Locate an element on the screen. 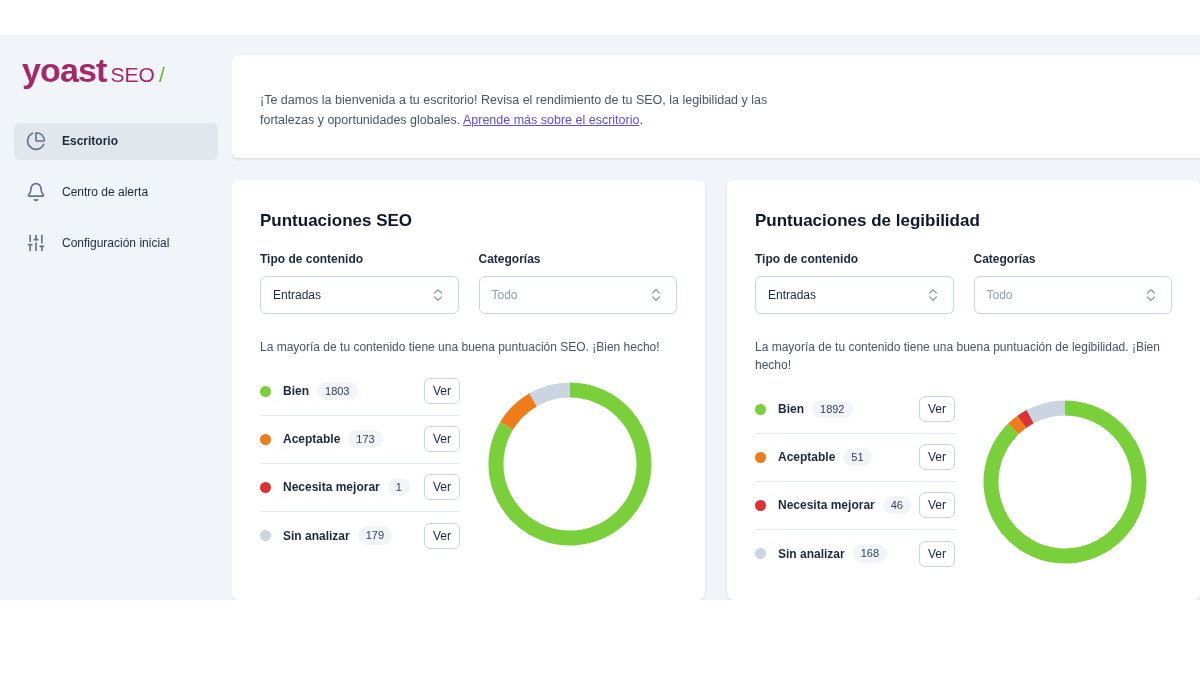 This screenshot has height=675, width=1200. pie-chart-icon is located at coordinates (36, 141).